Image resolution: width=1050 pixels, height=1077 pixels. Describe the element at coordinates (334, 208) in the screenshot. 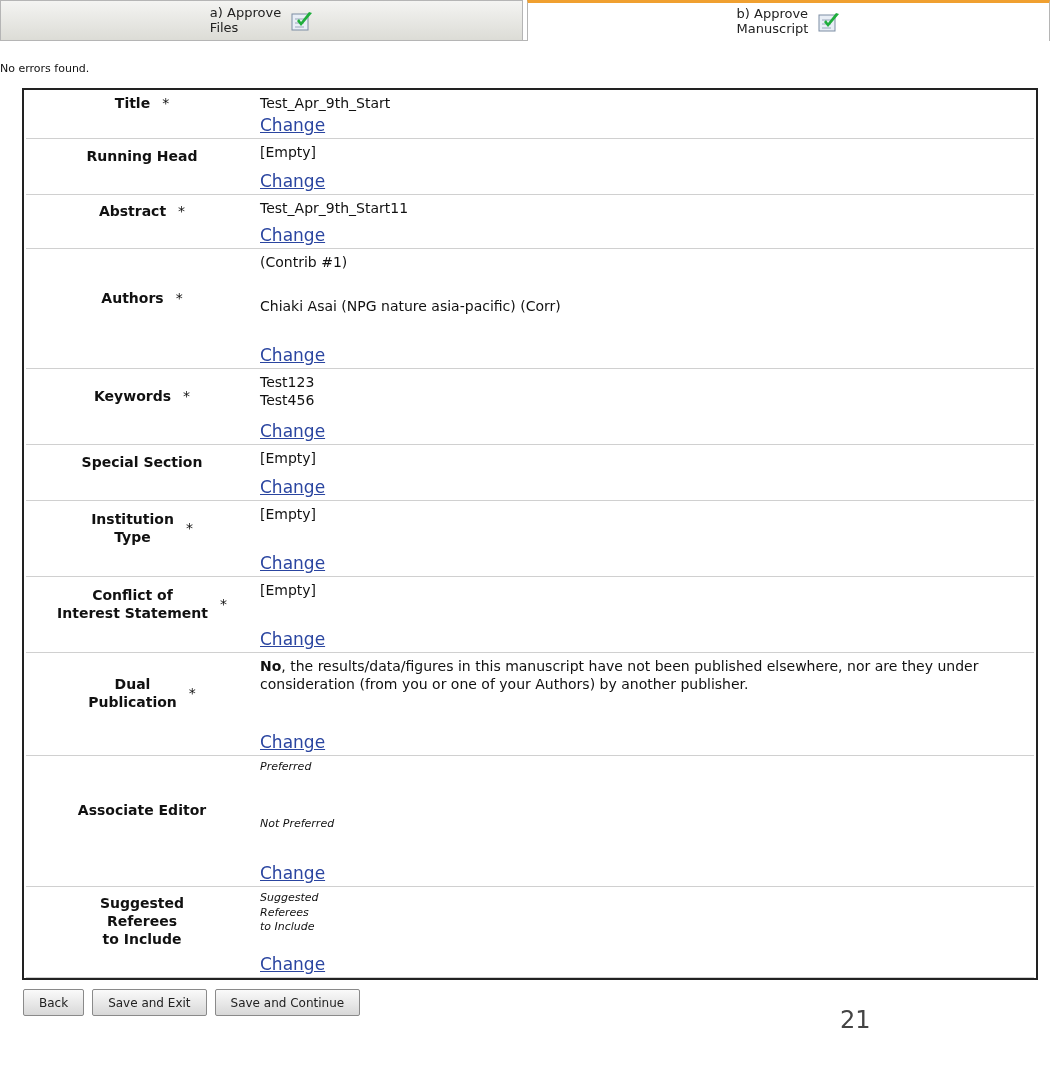

I see `field-value: Test_Apr_9th_Start11` at that location.